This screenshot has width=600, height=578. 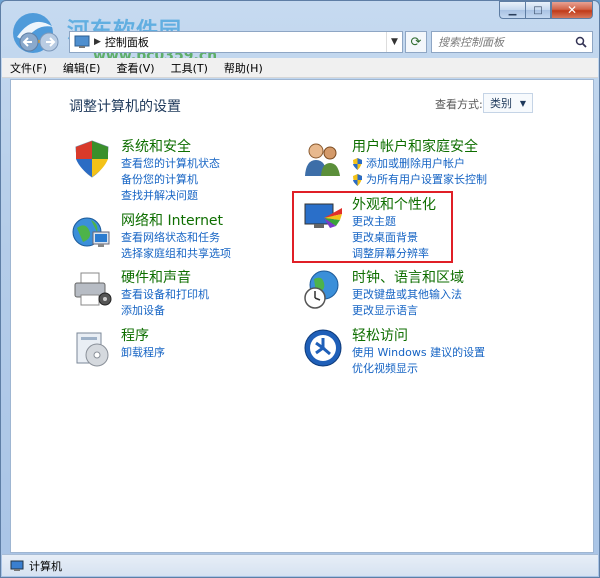 What do you see at coordinates (189, 68) in the screenshot?
I see `menu-tools: 工具(T)` at bounding box center [189, 68].